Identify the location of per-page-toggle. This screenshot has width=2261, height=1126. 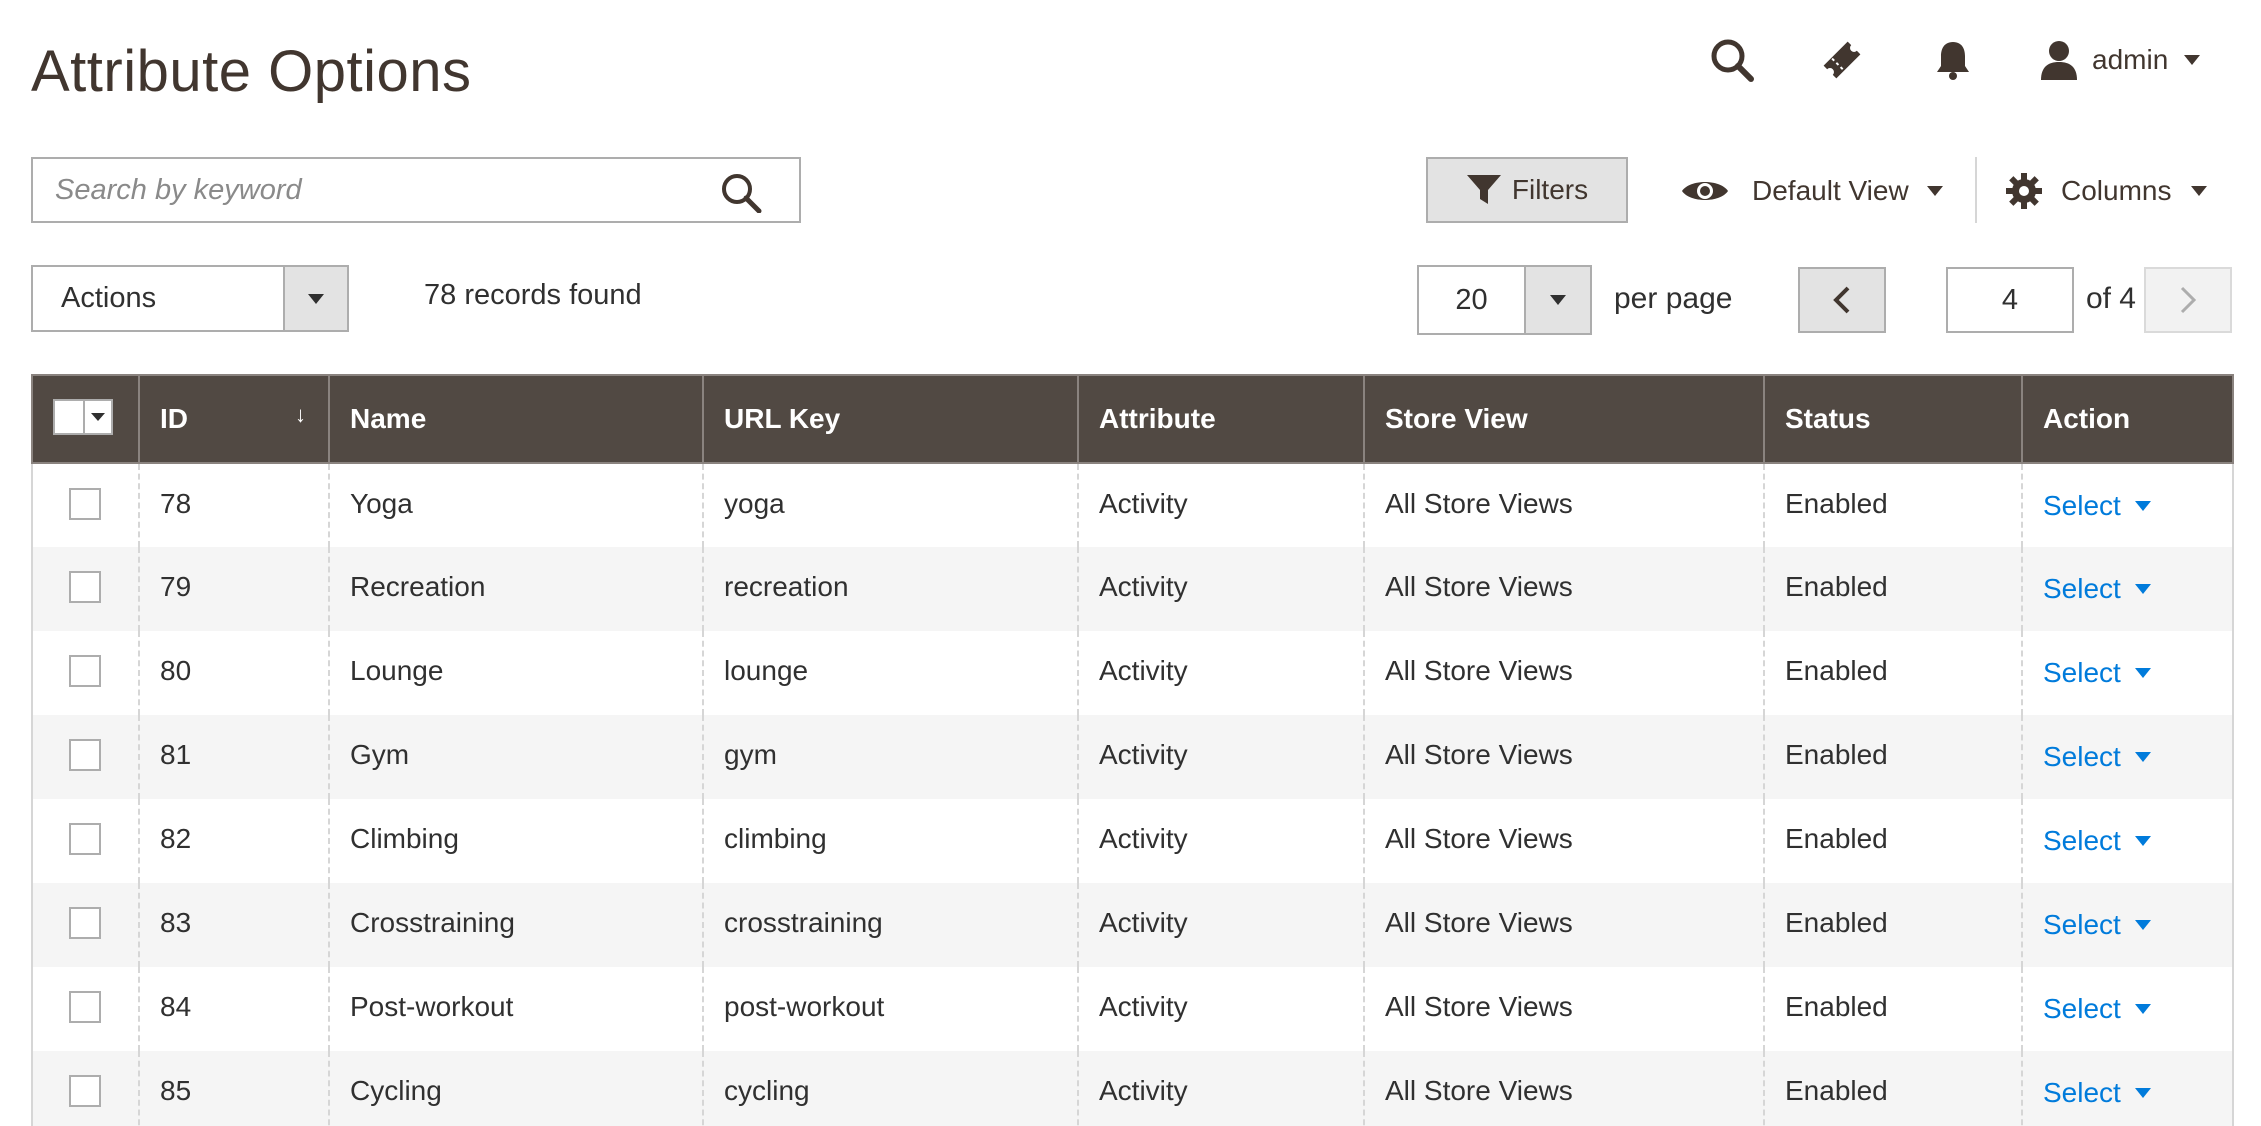
(1557, 300).